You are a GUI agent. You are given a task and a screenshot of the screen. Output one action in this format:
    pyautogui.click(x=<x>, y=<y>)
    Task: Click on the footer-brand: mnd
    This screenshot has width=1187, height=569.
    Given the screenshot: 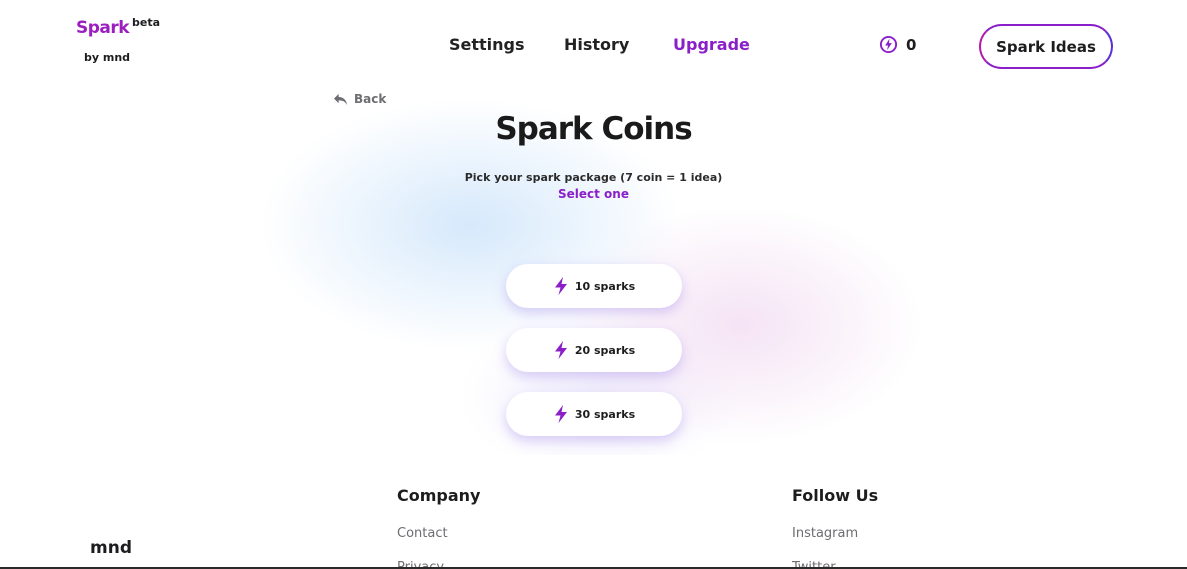 What is the action you would take?
    pyautogui.click(x=111, y=548)
    